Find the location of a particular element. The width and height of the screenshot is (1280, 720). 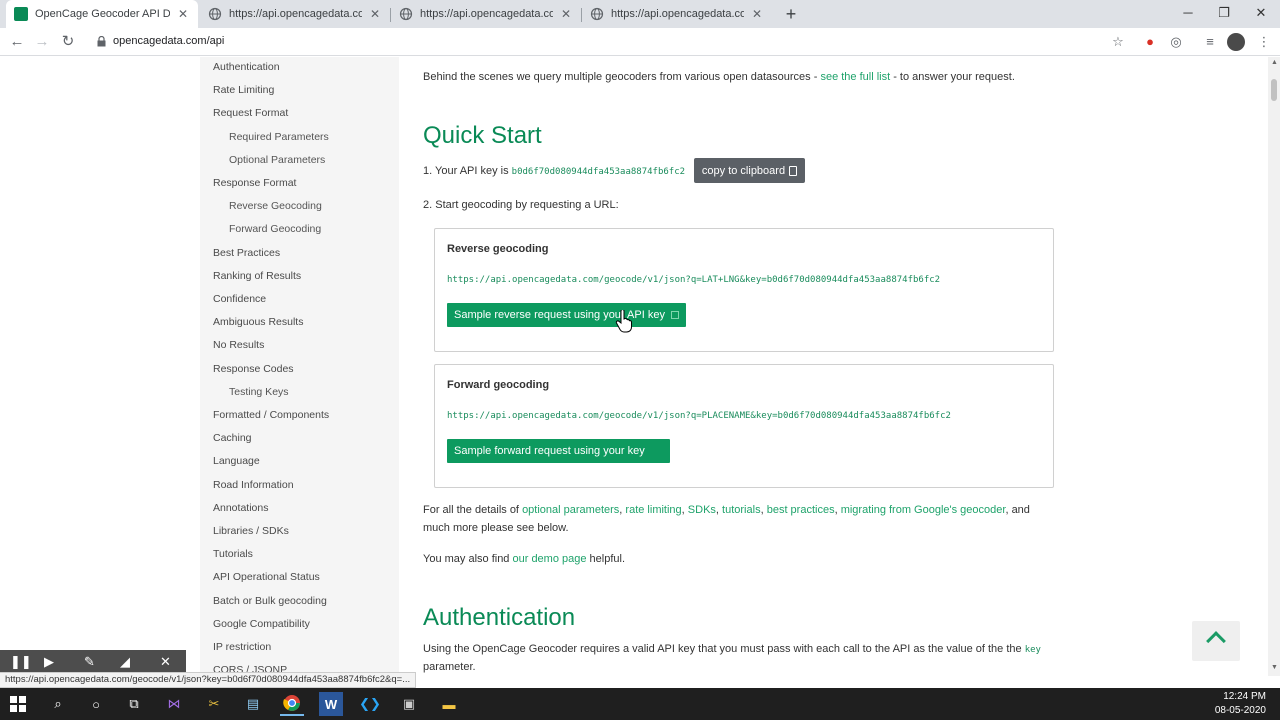

minimize-icon: ─ is located at coordinates (1188, 14).